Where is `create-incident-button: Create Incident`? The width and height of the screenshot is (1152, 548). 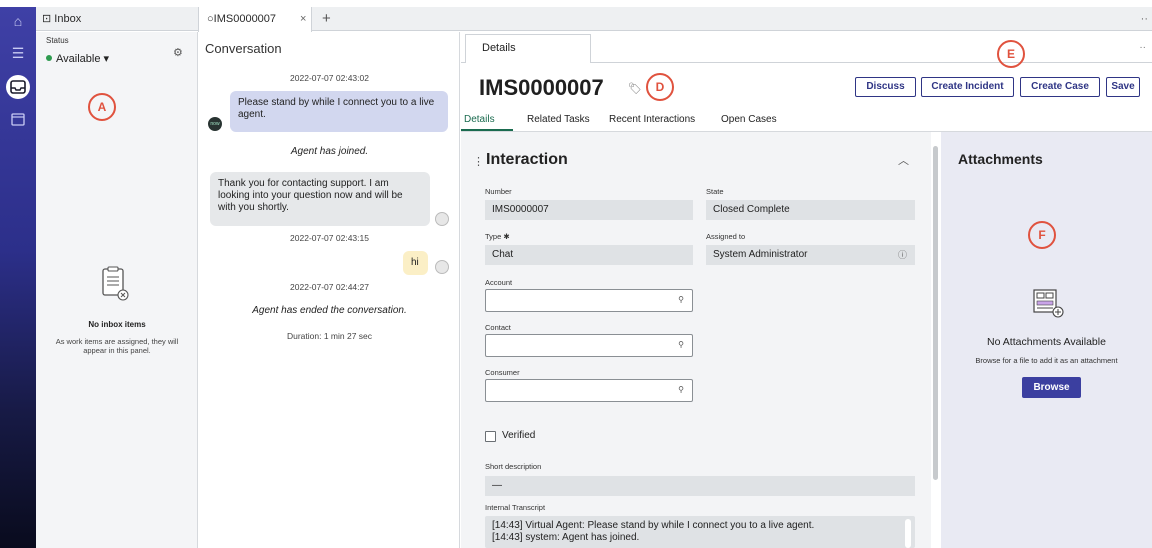 create-incident-button: Create Incident is located at coordinates (967, 87).